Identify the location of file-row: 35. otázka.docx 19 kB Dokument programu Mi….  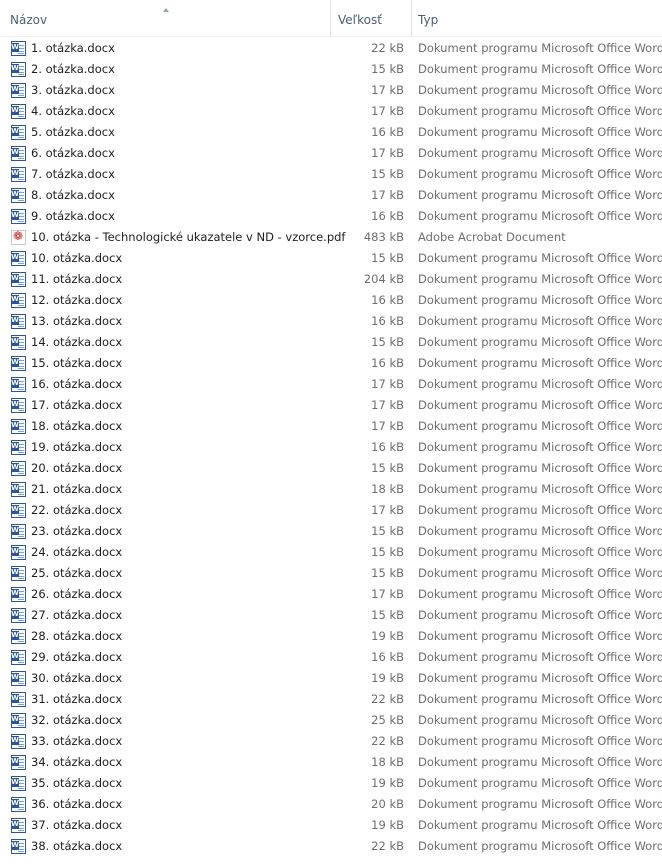
(331, 783).